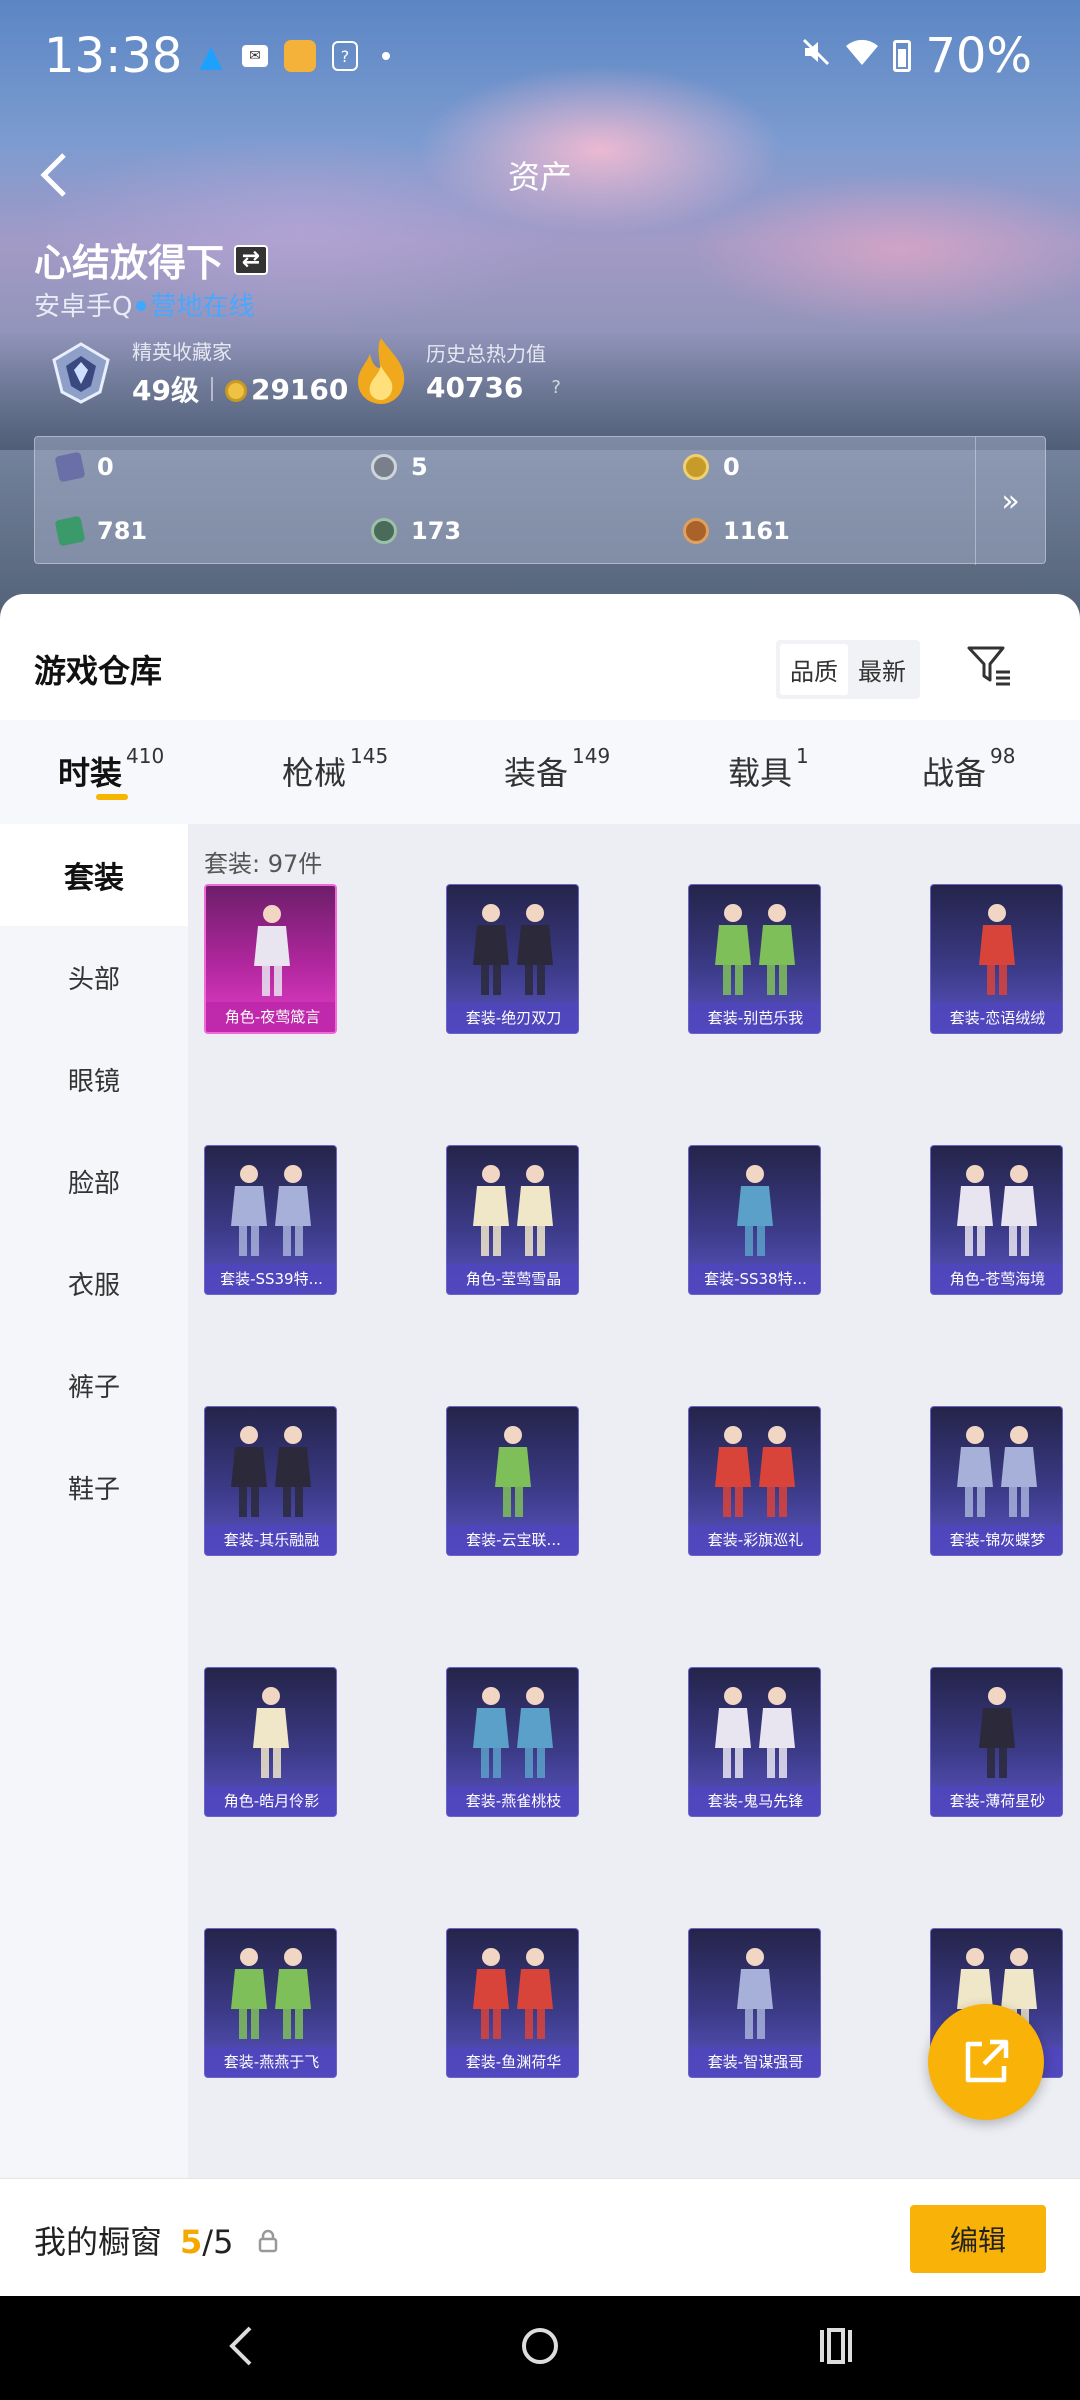 The width and height of the screenshot is (1080, 2400). What do you see at coordinates (456, 371) in the screenshot?
I see `heat-block: 历史总热力值 40736 ?` at bounding box center [456, 371].